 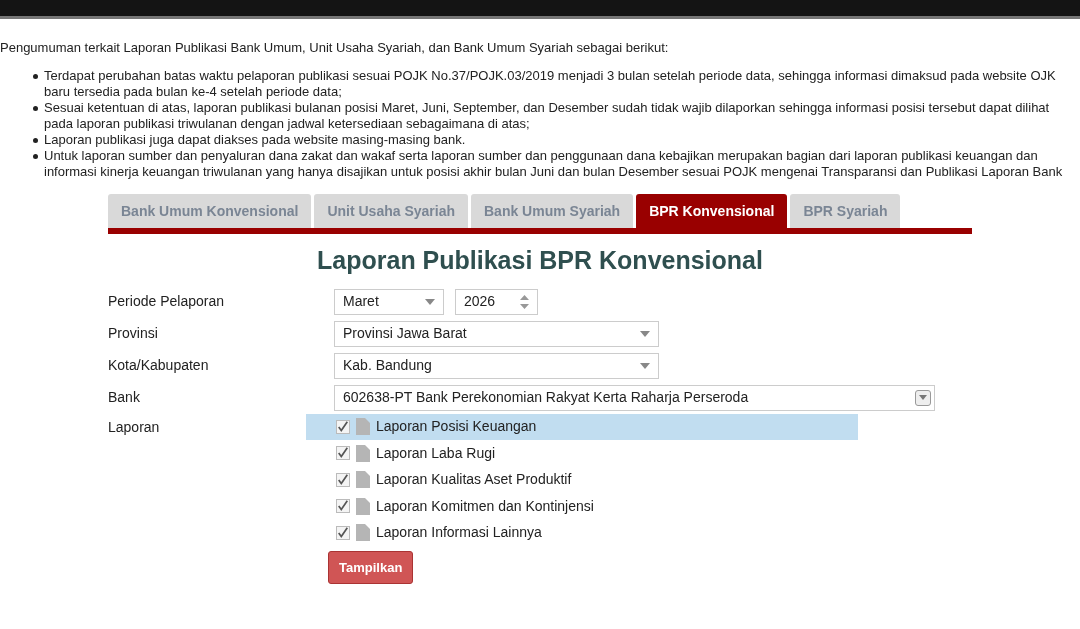 I want to click on dropdown-icon, so click(x=923, y=397).